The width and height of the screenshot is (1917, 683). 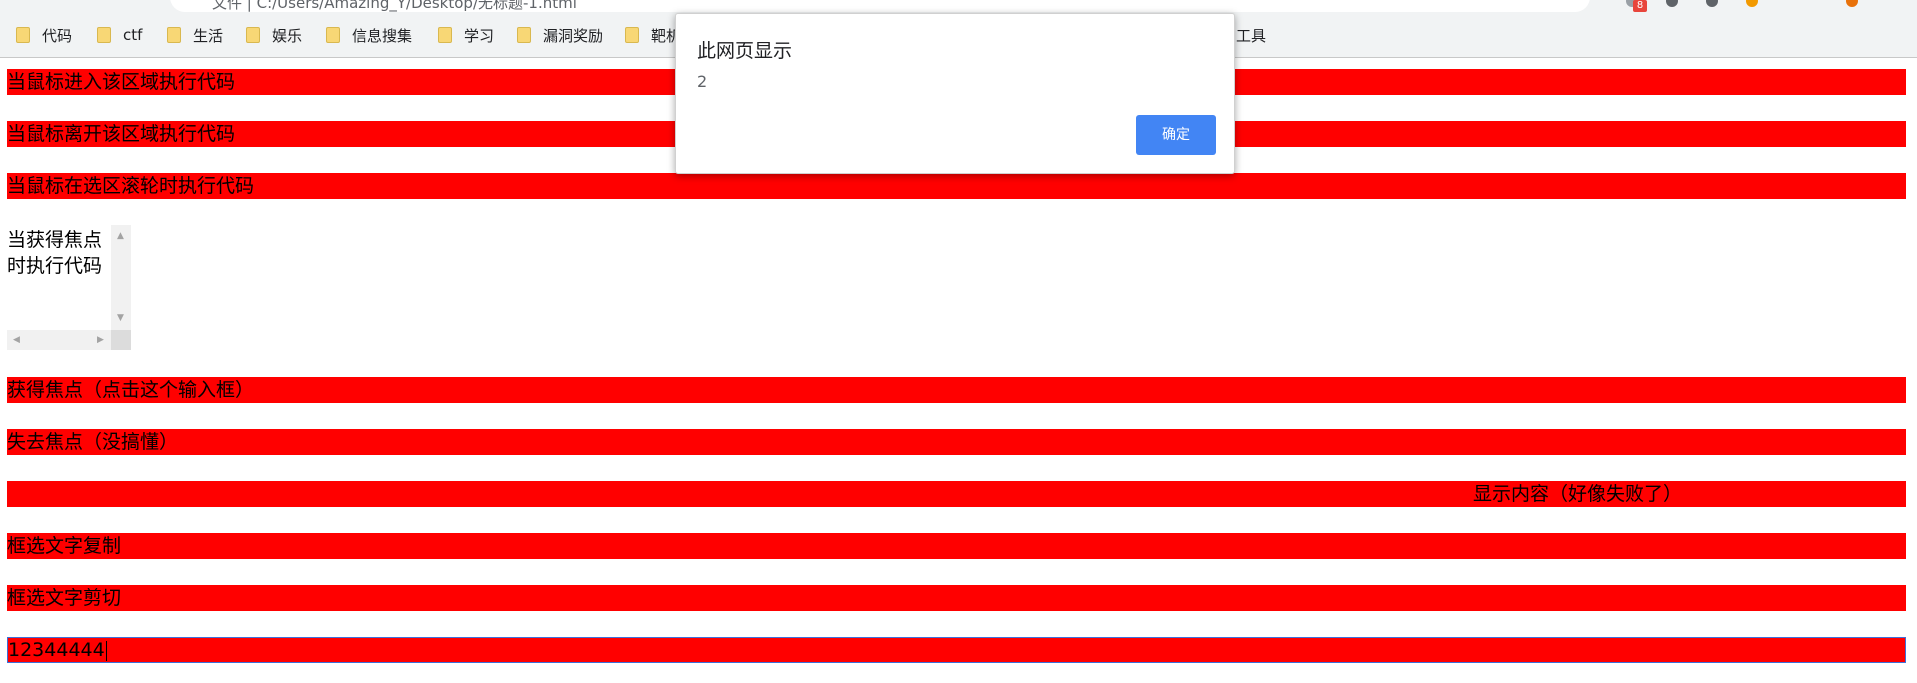 What do you see at coordinates (956, 598) in the screenshot?
I see `cut-text-area: 框选文字剪切` at bounding box center [956, 598].